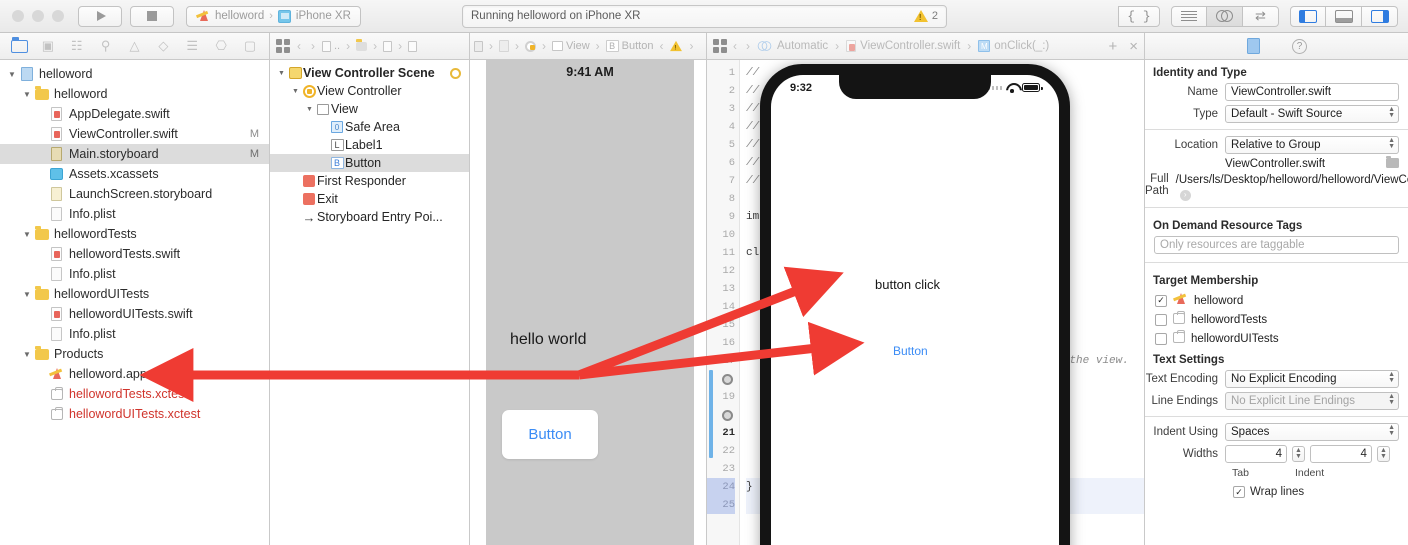 The image size is (1408, 545). What do you see at coordinates (585, 46) in the screenshot?
I see `canvas-breadcrumb: › › › View › B Button ‹ ›` at bounding box center [585, 46].